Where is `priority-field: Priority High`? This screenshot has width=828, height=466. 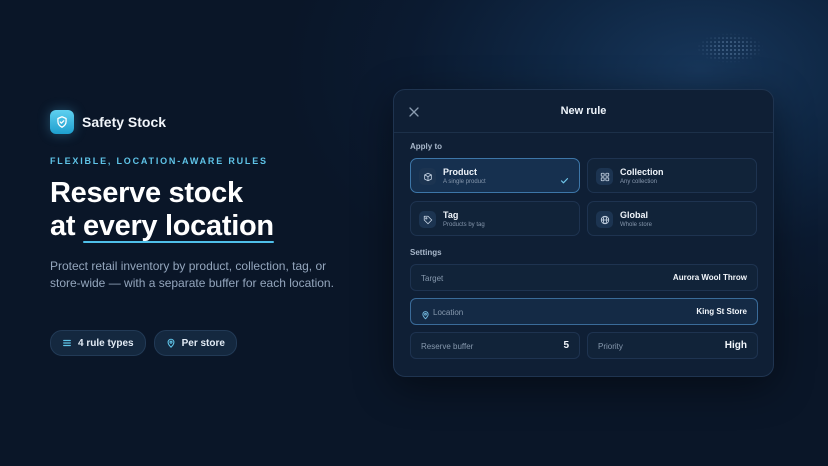 priority-field: Priority High is located at coordinates (672, 345).